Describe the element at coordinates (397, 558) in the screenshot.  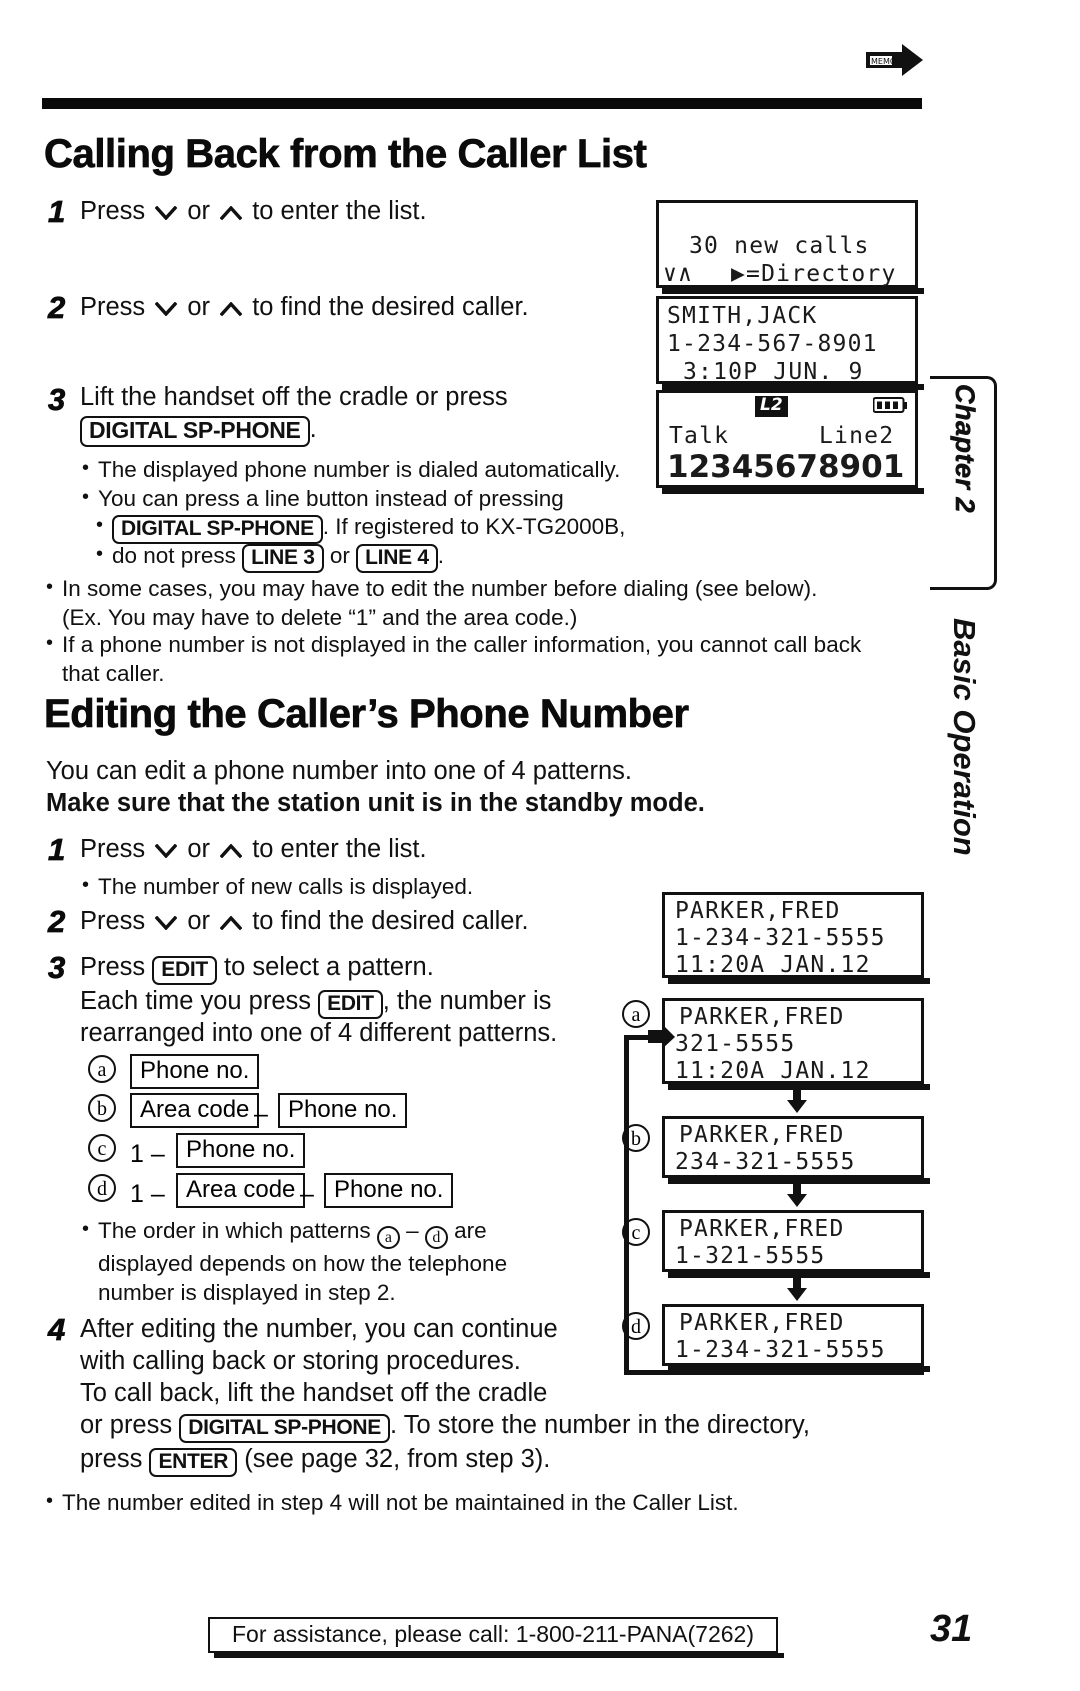
I see `line-4-key: LINE 4` at that location.